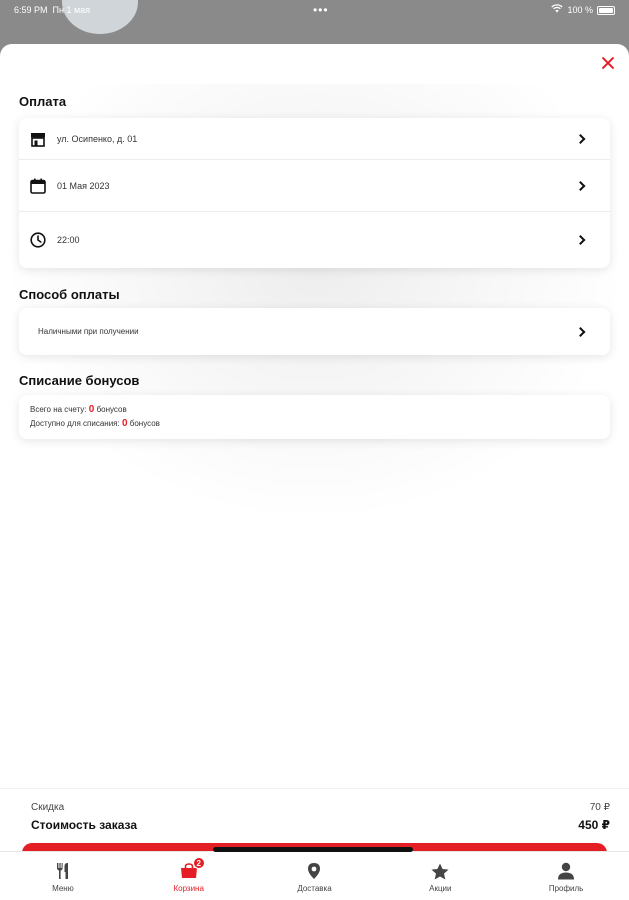  Describe the element at coordinates (566, 888) in the screenshot. I see `tab-profile-label: Профиль` at that location.